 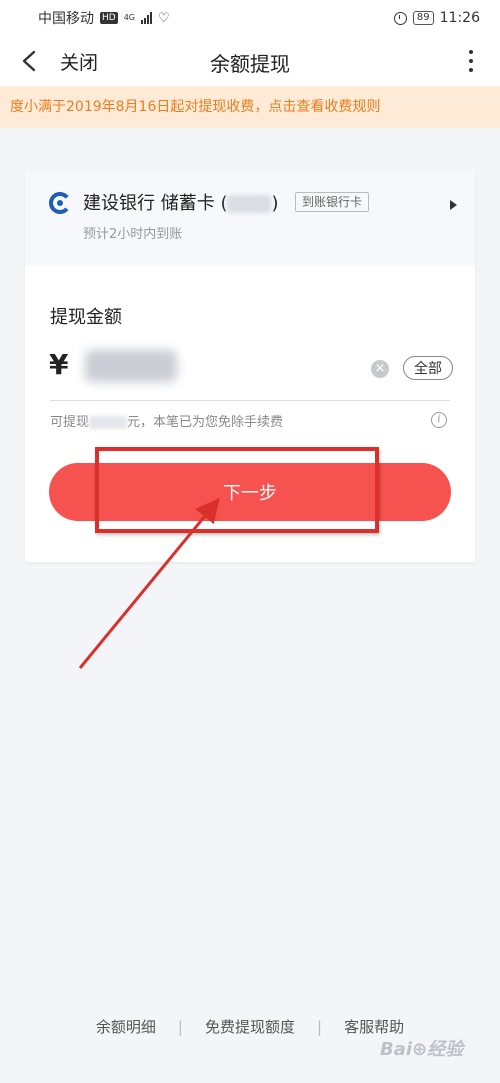 What do you see at coordinates (459, 18) in the screenshot?
I see `clock-time: 11:26` at bounding box center [459, 18].